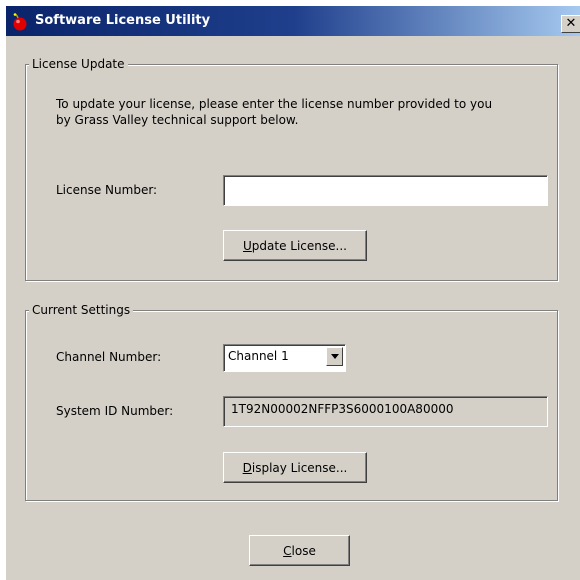 The image size is (580, 580). Describe the element at coordinates (247, 467) in the screenshot. I see `display-license-mnemonic: D` at that location.